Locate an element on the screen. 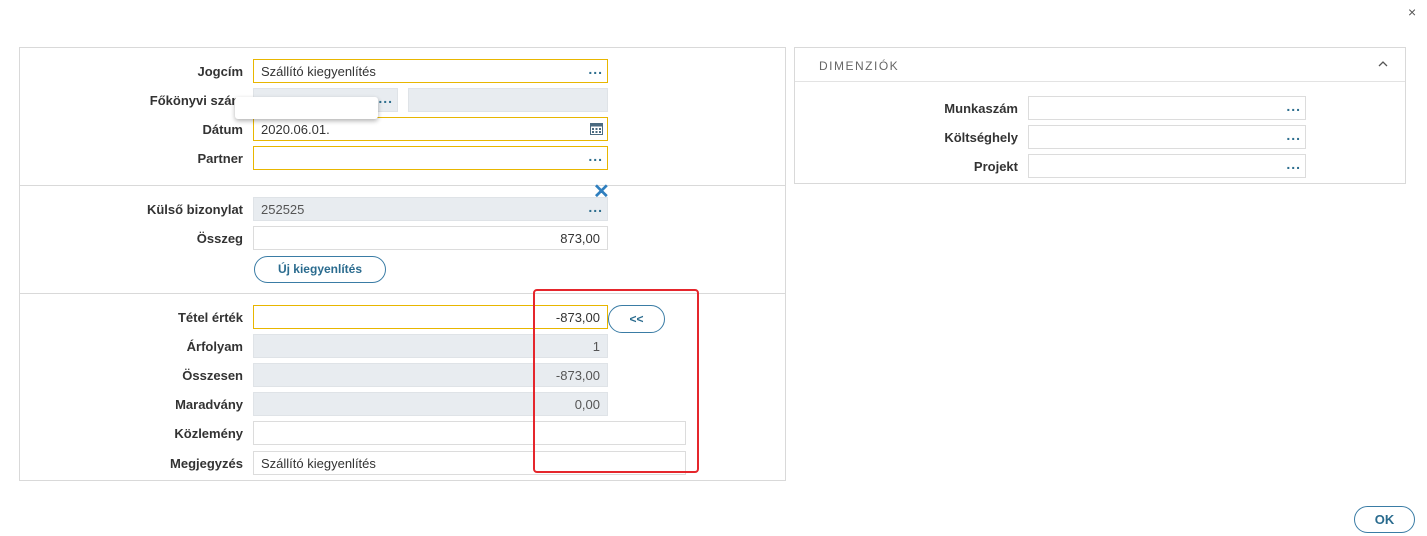 The height and width of the screenshot is (536, 1427). kozlemeny-label: Közlemény is located at coordinates (208, 433).